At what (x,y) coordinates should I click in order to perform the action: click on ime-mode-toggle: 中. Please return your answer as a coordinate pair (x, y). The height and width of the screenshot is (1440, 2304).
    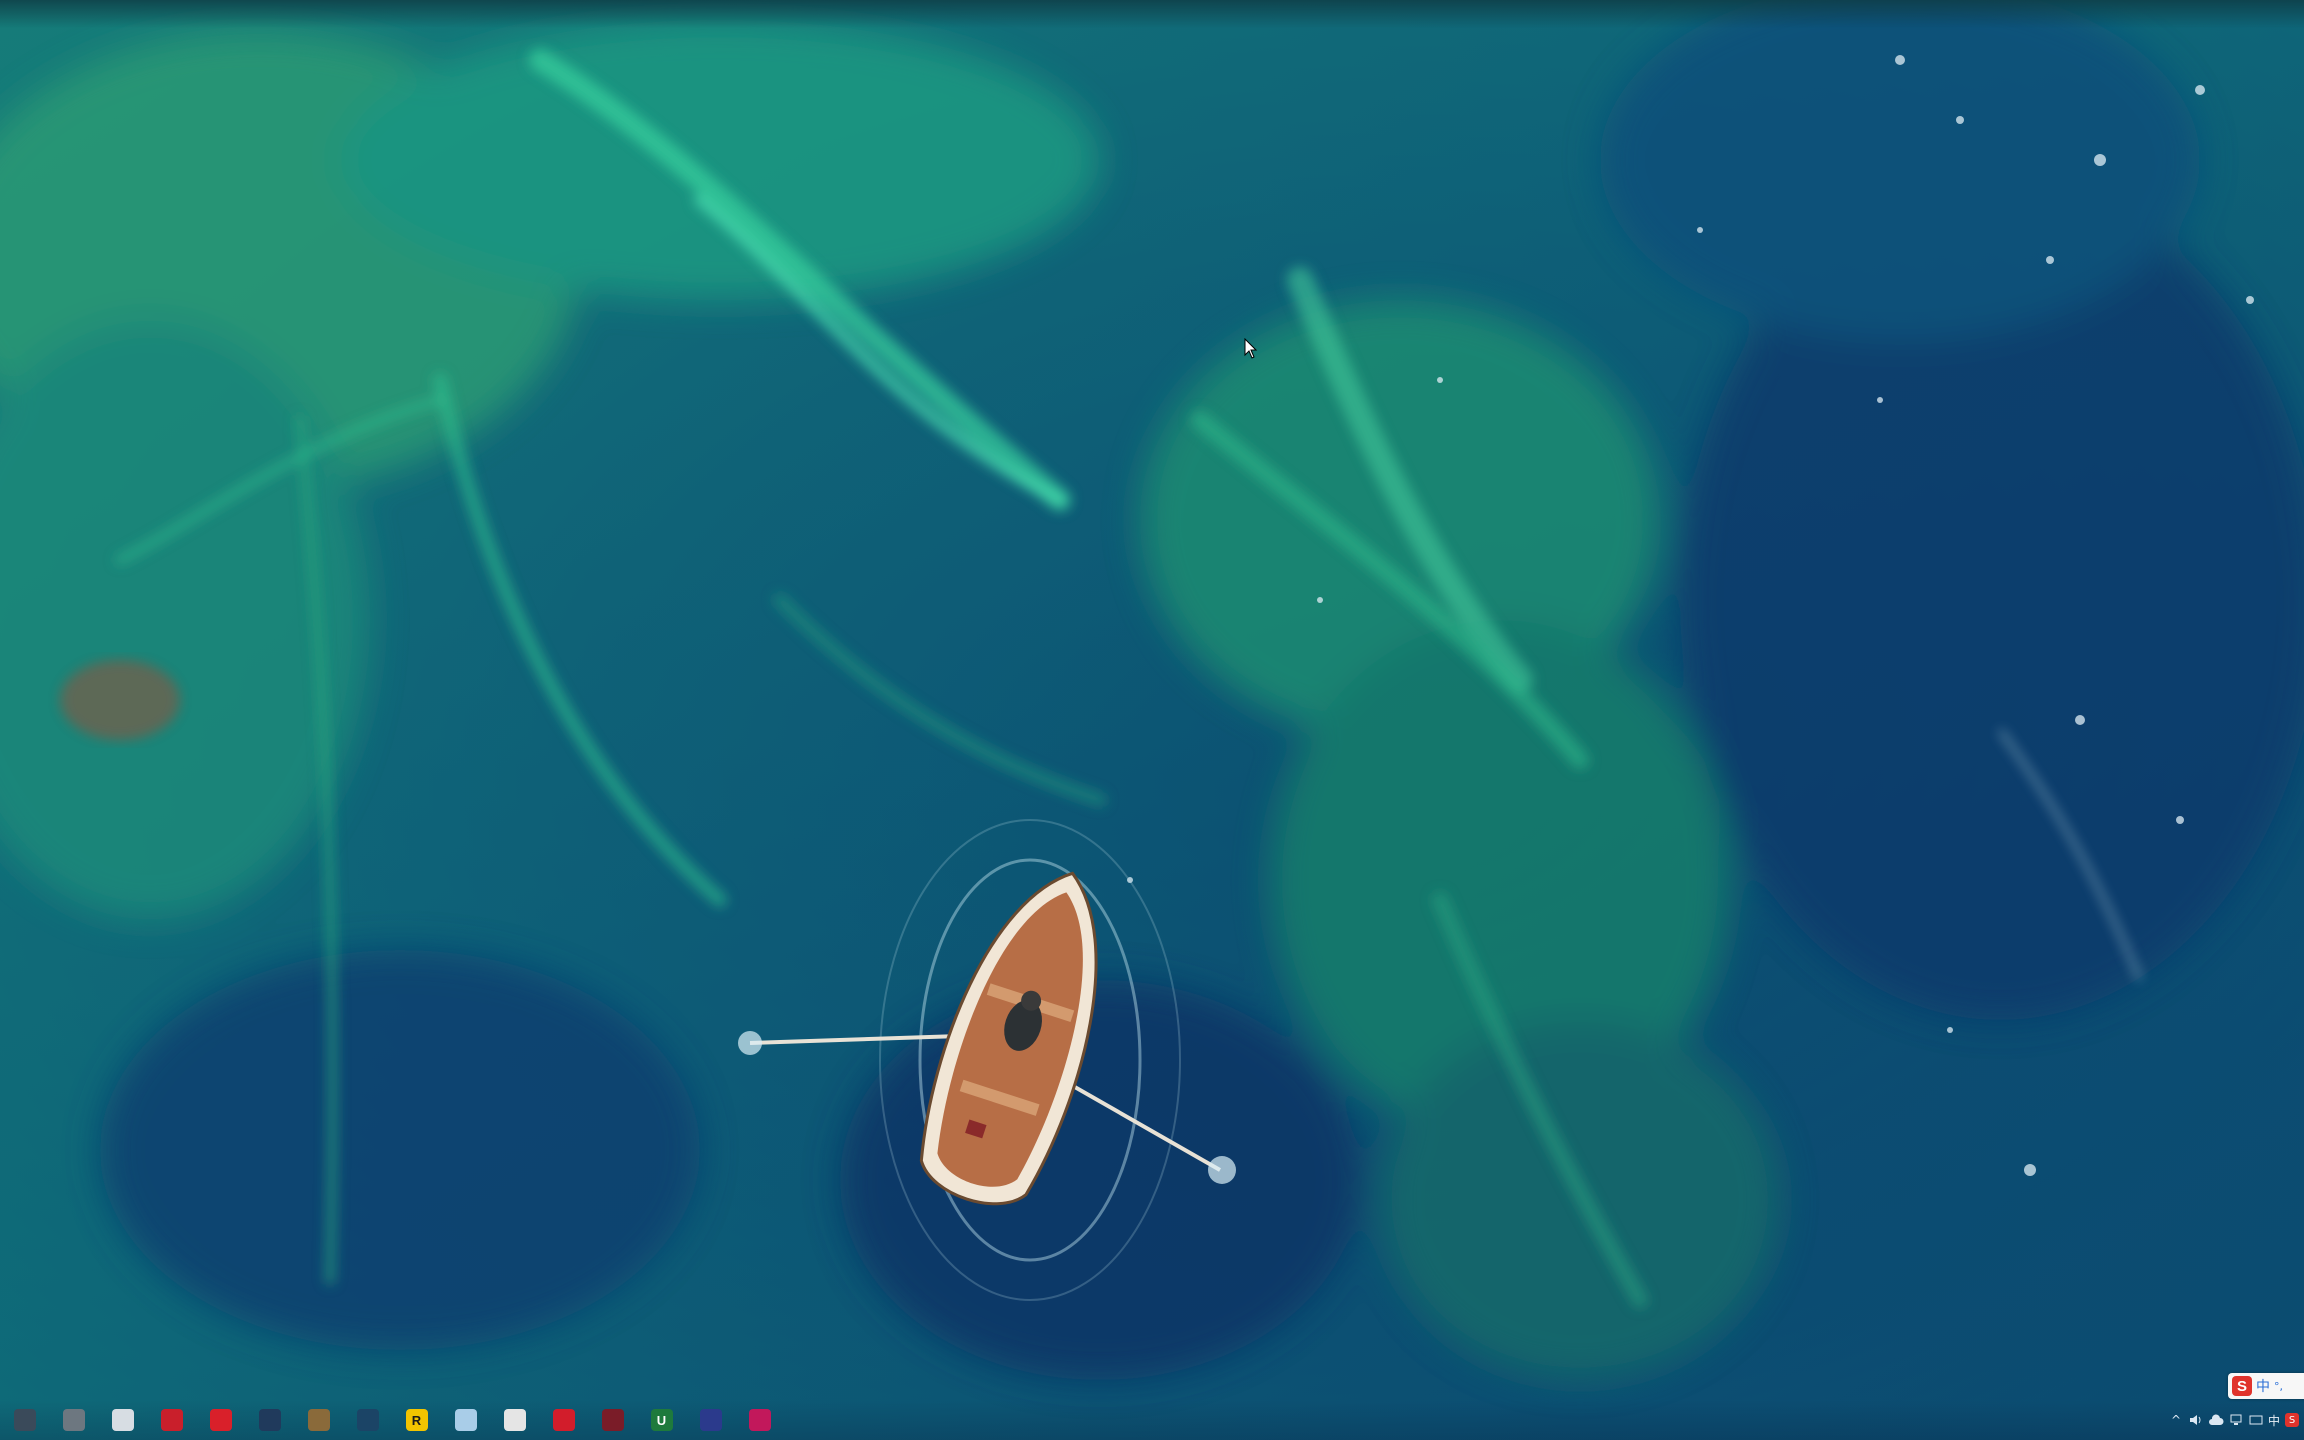
    Looking at the image, I should click on (2263, 1386).